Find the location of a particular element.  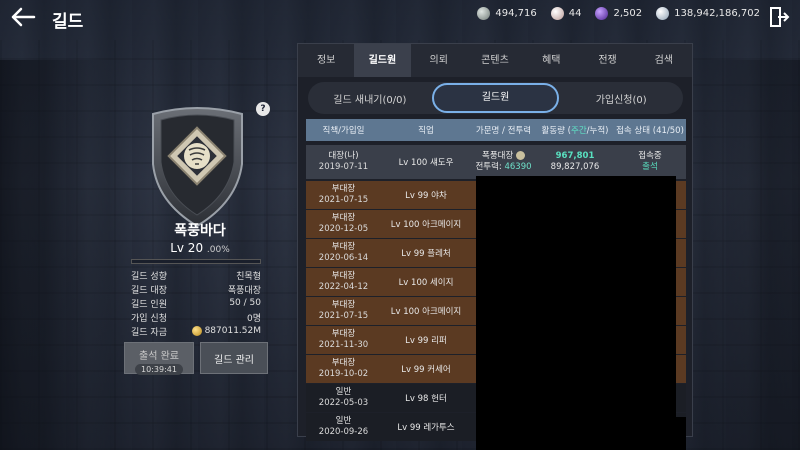

member-rank: 부대장 2021-11-30 is located at coordinates (343, 340).